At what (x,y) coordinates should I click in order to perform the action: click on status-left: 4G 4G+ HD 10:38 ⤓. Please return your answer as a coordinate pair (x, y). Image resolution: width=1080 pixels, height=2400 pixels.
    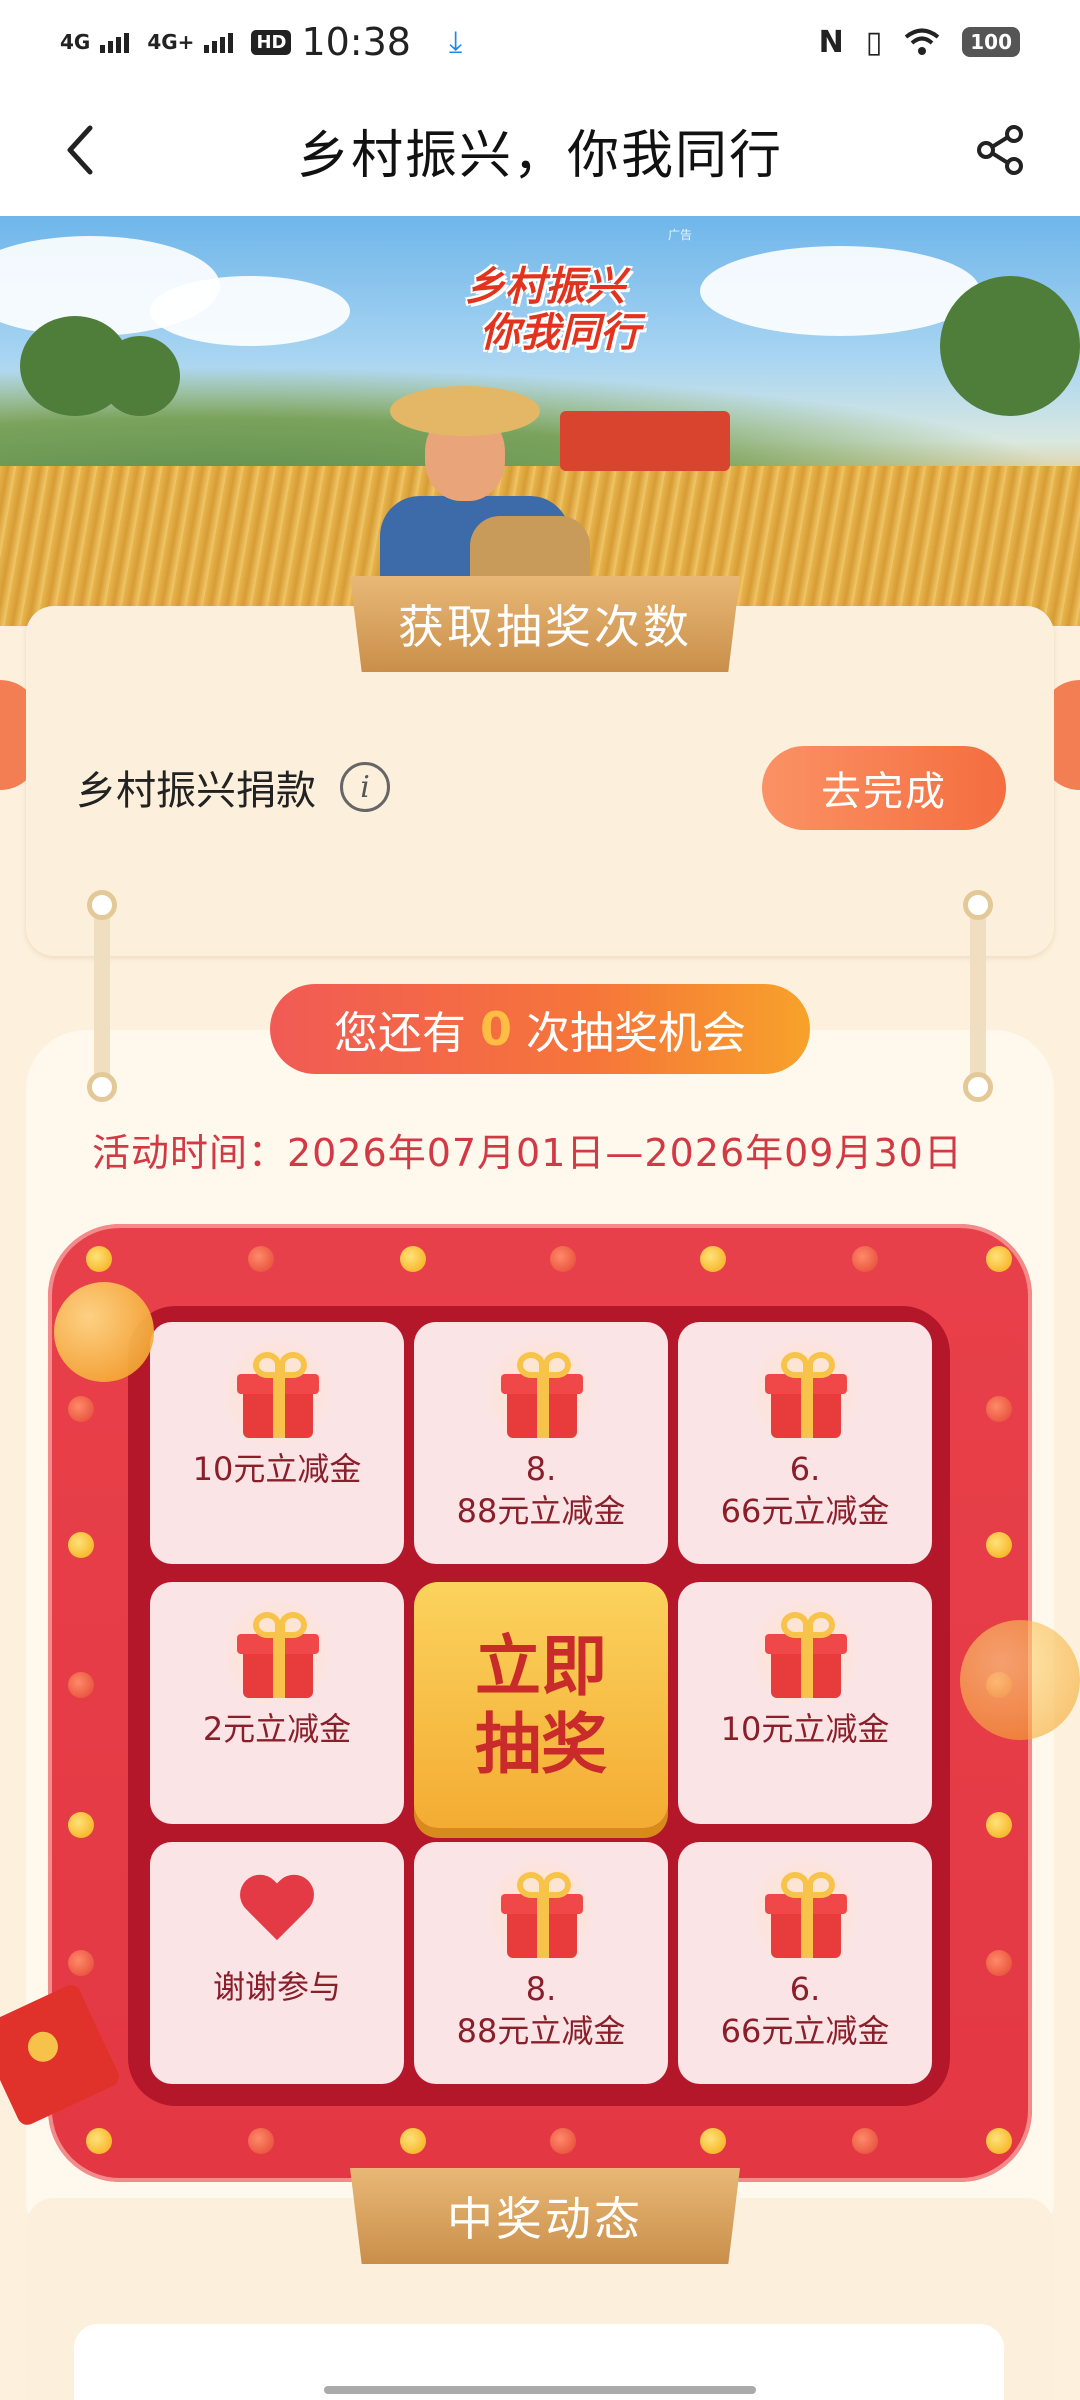
    Looking at the image, I should click on (261, 42).